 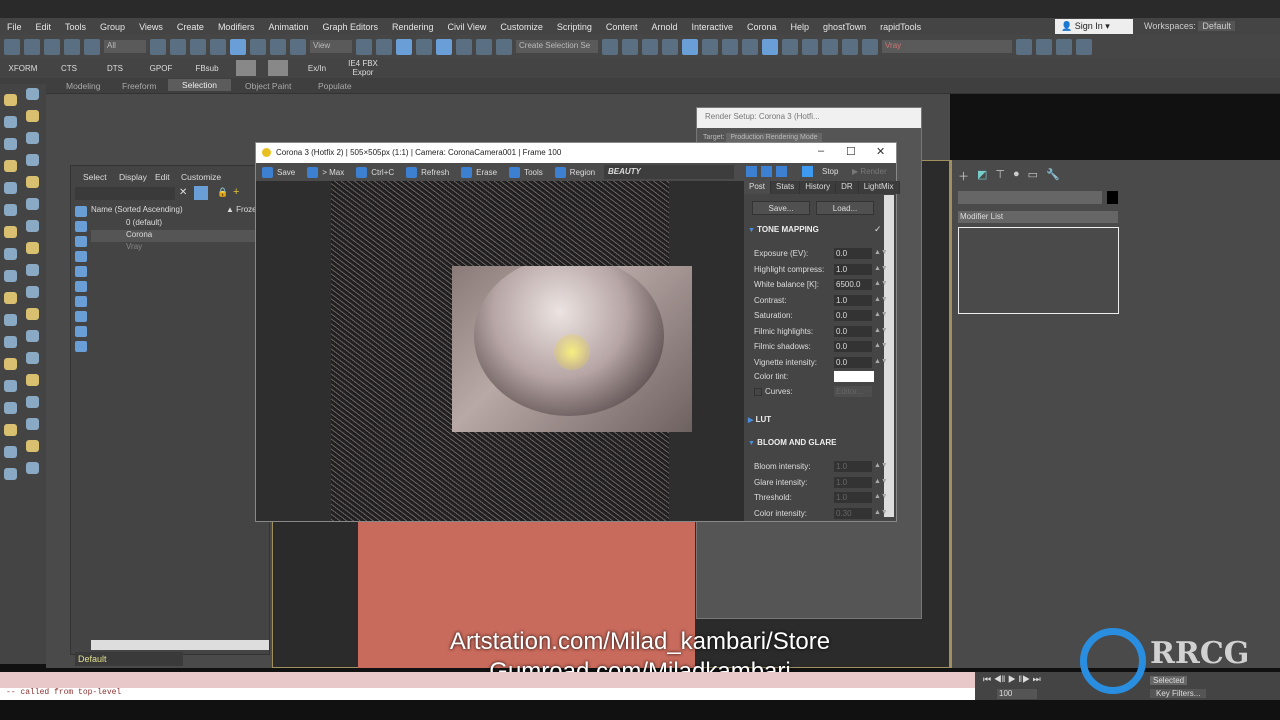 What do you see at coordinates (222, 192) in the screenshot?
I see `lock-icon: 🔒` at bounding box center [222, 192].